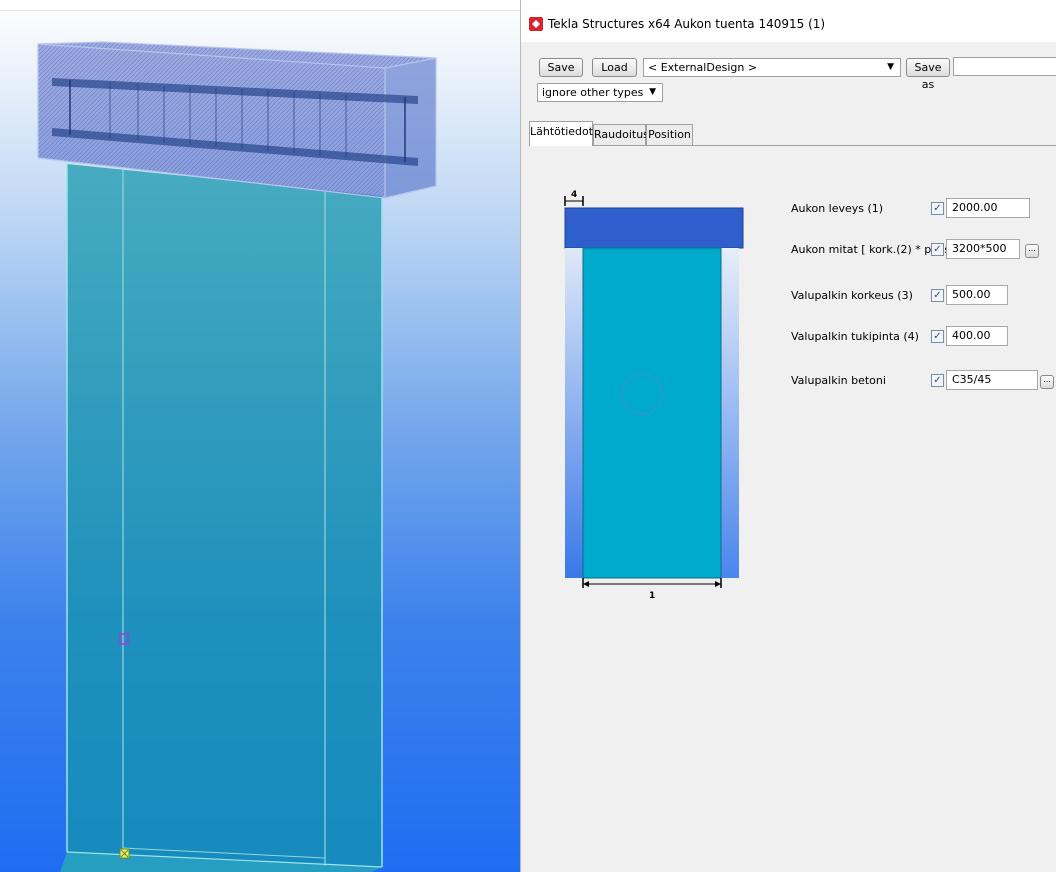 The height and width of the screenshot is (872, 1056). Describe the element at coordinates (574, 413) in the screenshot. I see `diagram-left-support` at that location.